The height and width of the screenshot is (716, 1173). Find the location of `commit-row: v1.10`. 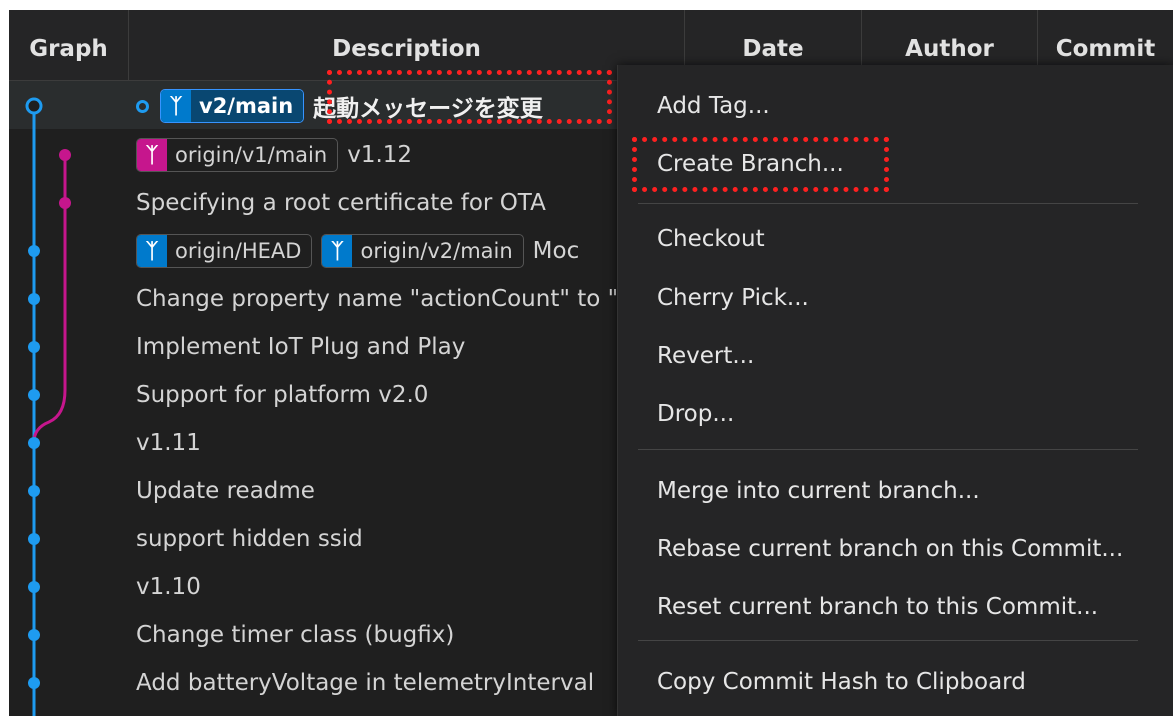

commit-row: v1.10 is located at coordinates (168, 587).